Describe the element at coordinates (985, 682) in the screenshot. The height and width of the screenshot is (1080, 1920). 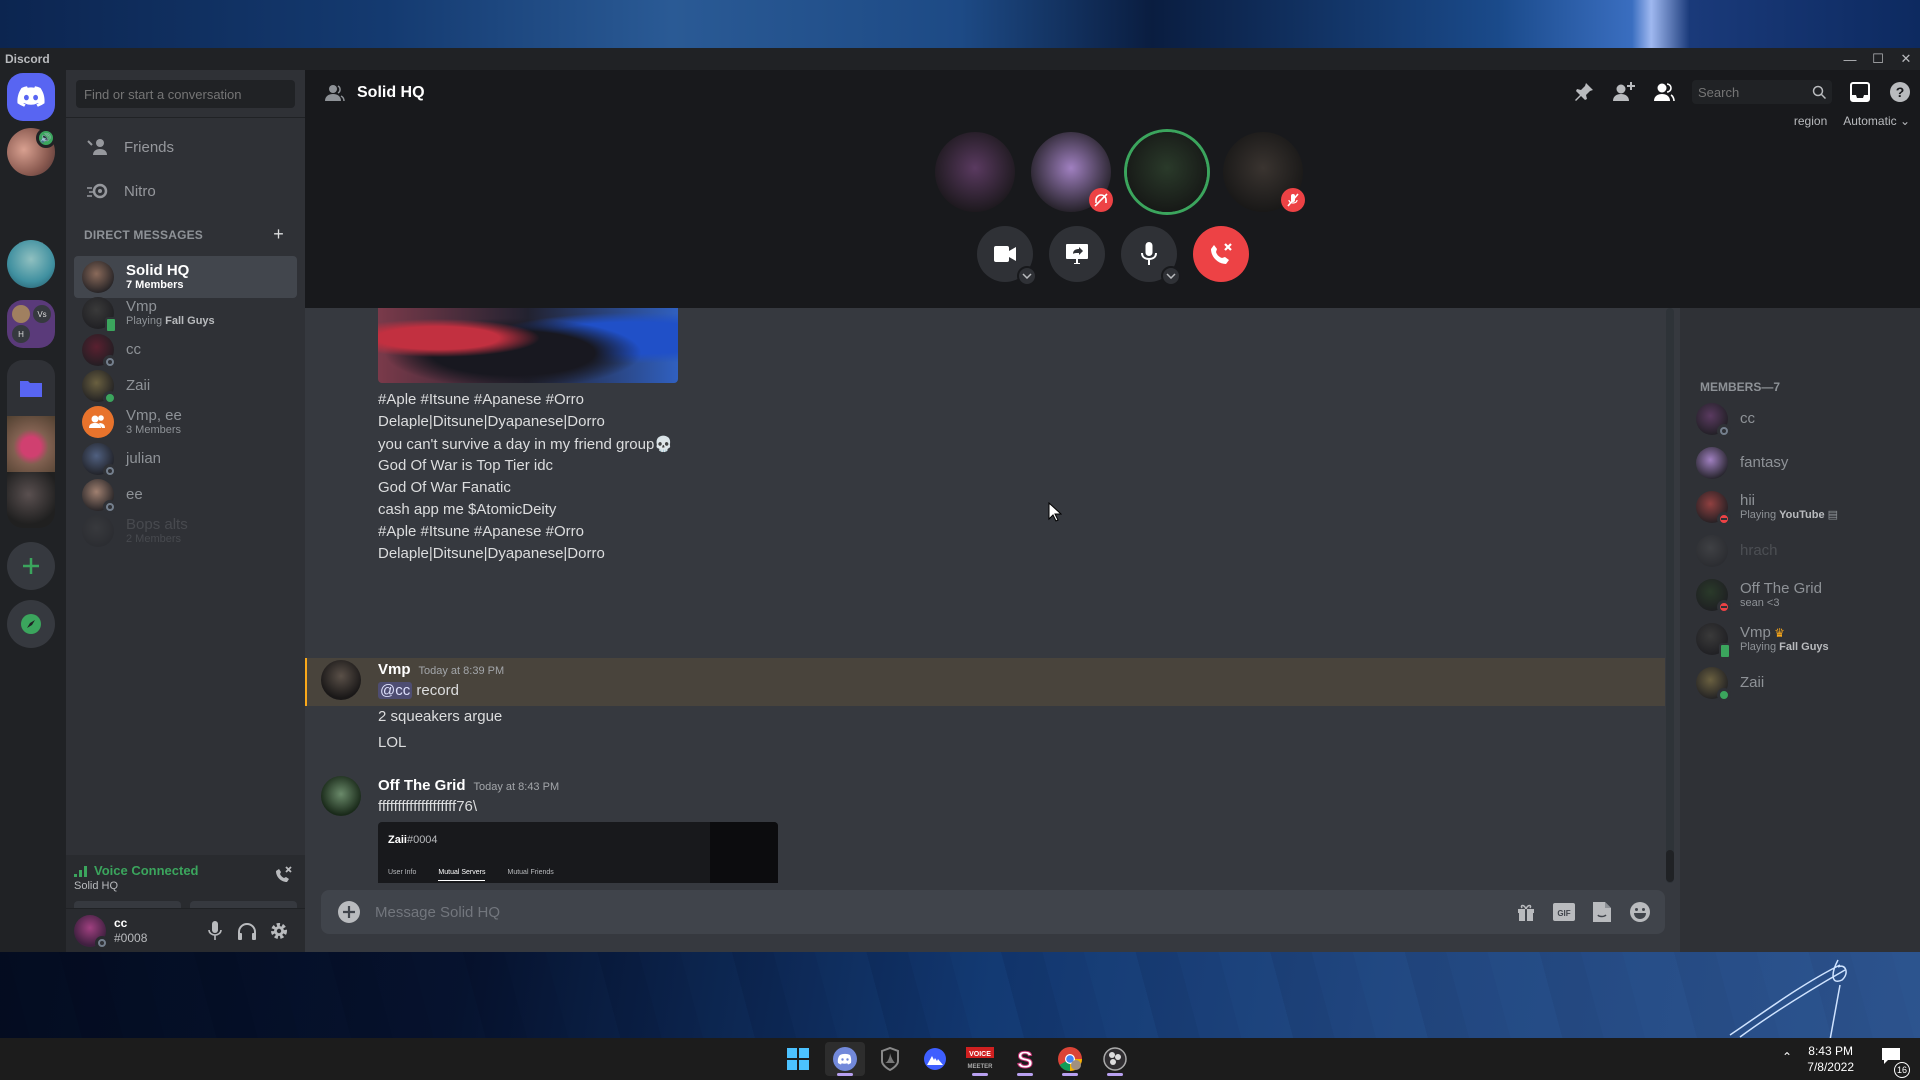
I see `mention-highlight` at that location.